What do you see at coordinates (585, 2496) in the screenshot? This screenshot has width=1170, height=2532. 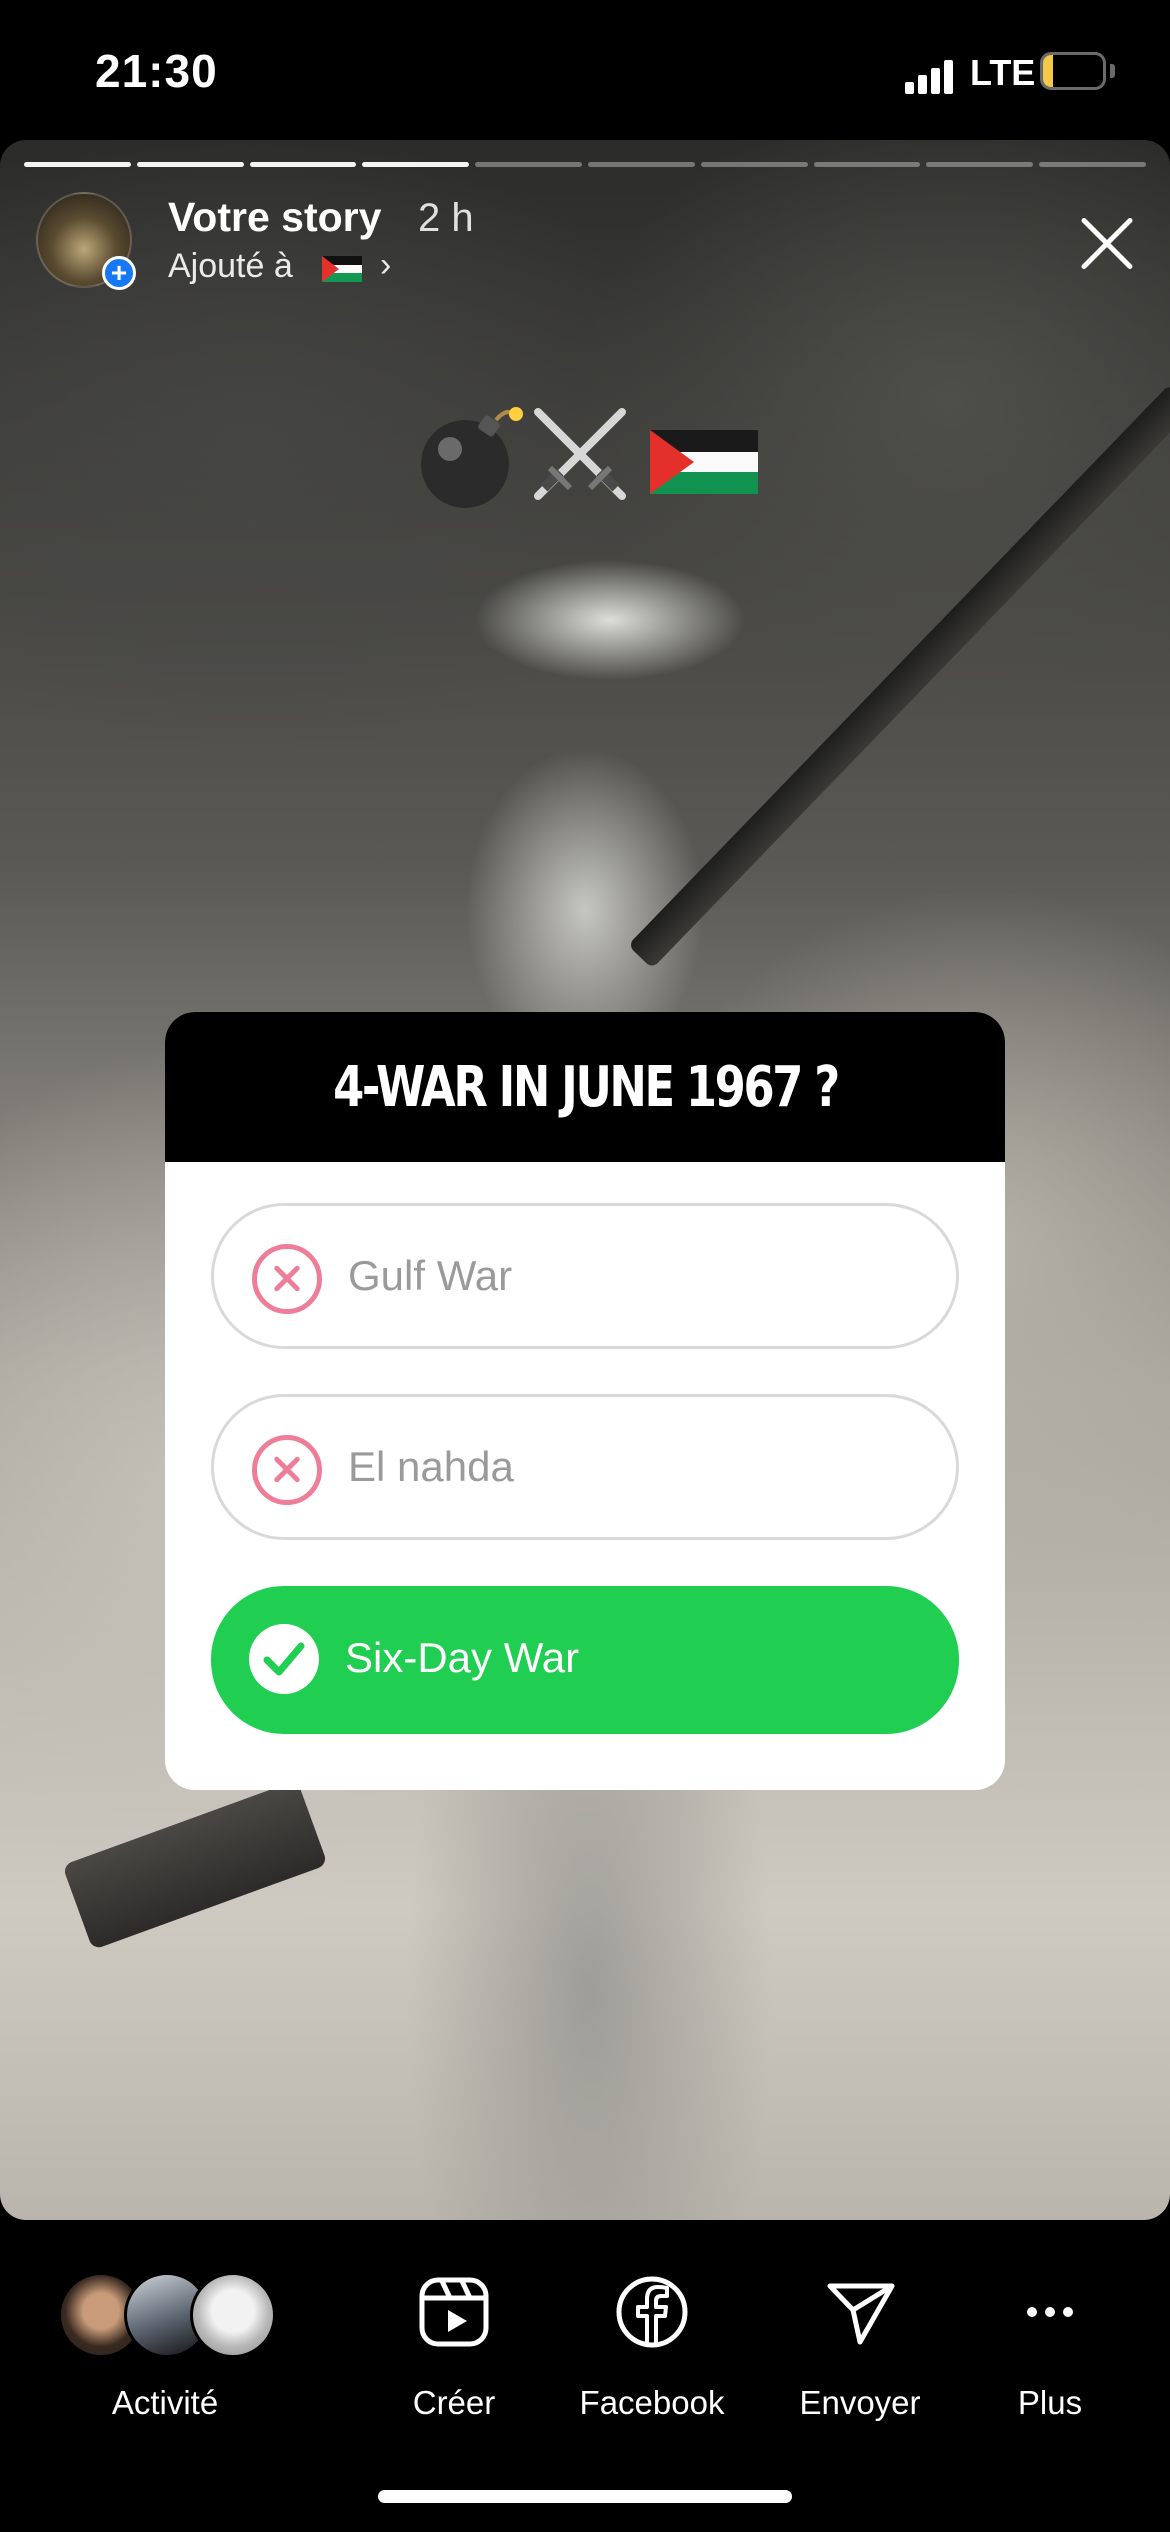 I see `home-indicator` at bounding box center [585, 2496].